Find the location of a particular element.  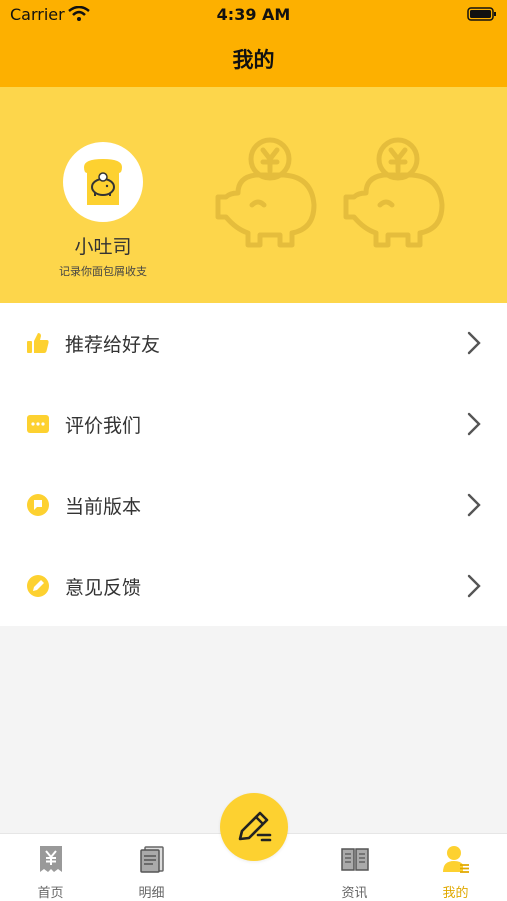

flag-icon is located at coordinates (38, 505).